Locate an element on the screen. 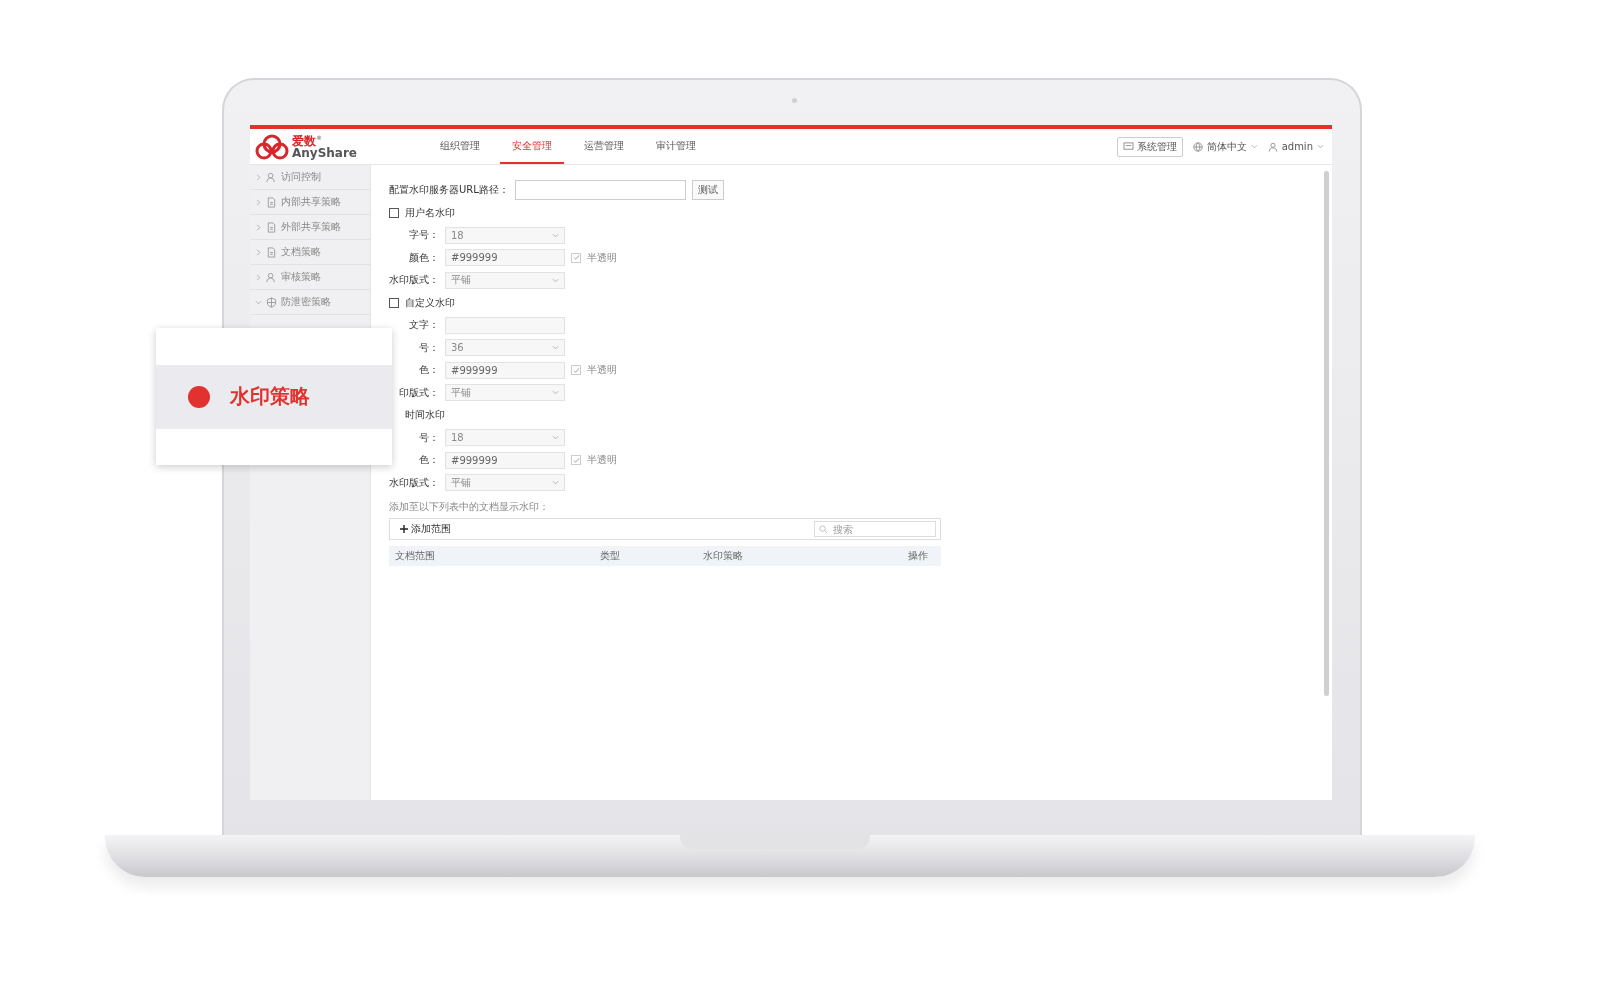 The width and height of the screenshot is (1600, 995). nav-tab: 审计管理 is located at coordinates (676, 146).